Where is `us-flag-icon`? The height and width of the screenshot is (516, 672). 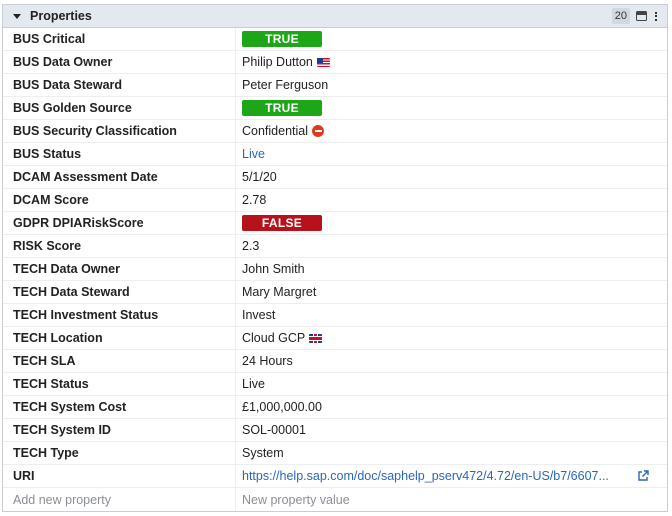
us-flag-icon is located at coordinates (323, 62).